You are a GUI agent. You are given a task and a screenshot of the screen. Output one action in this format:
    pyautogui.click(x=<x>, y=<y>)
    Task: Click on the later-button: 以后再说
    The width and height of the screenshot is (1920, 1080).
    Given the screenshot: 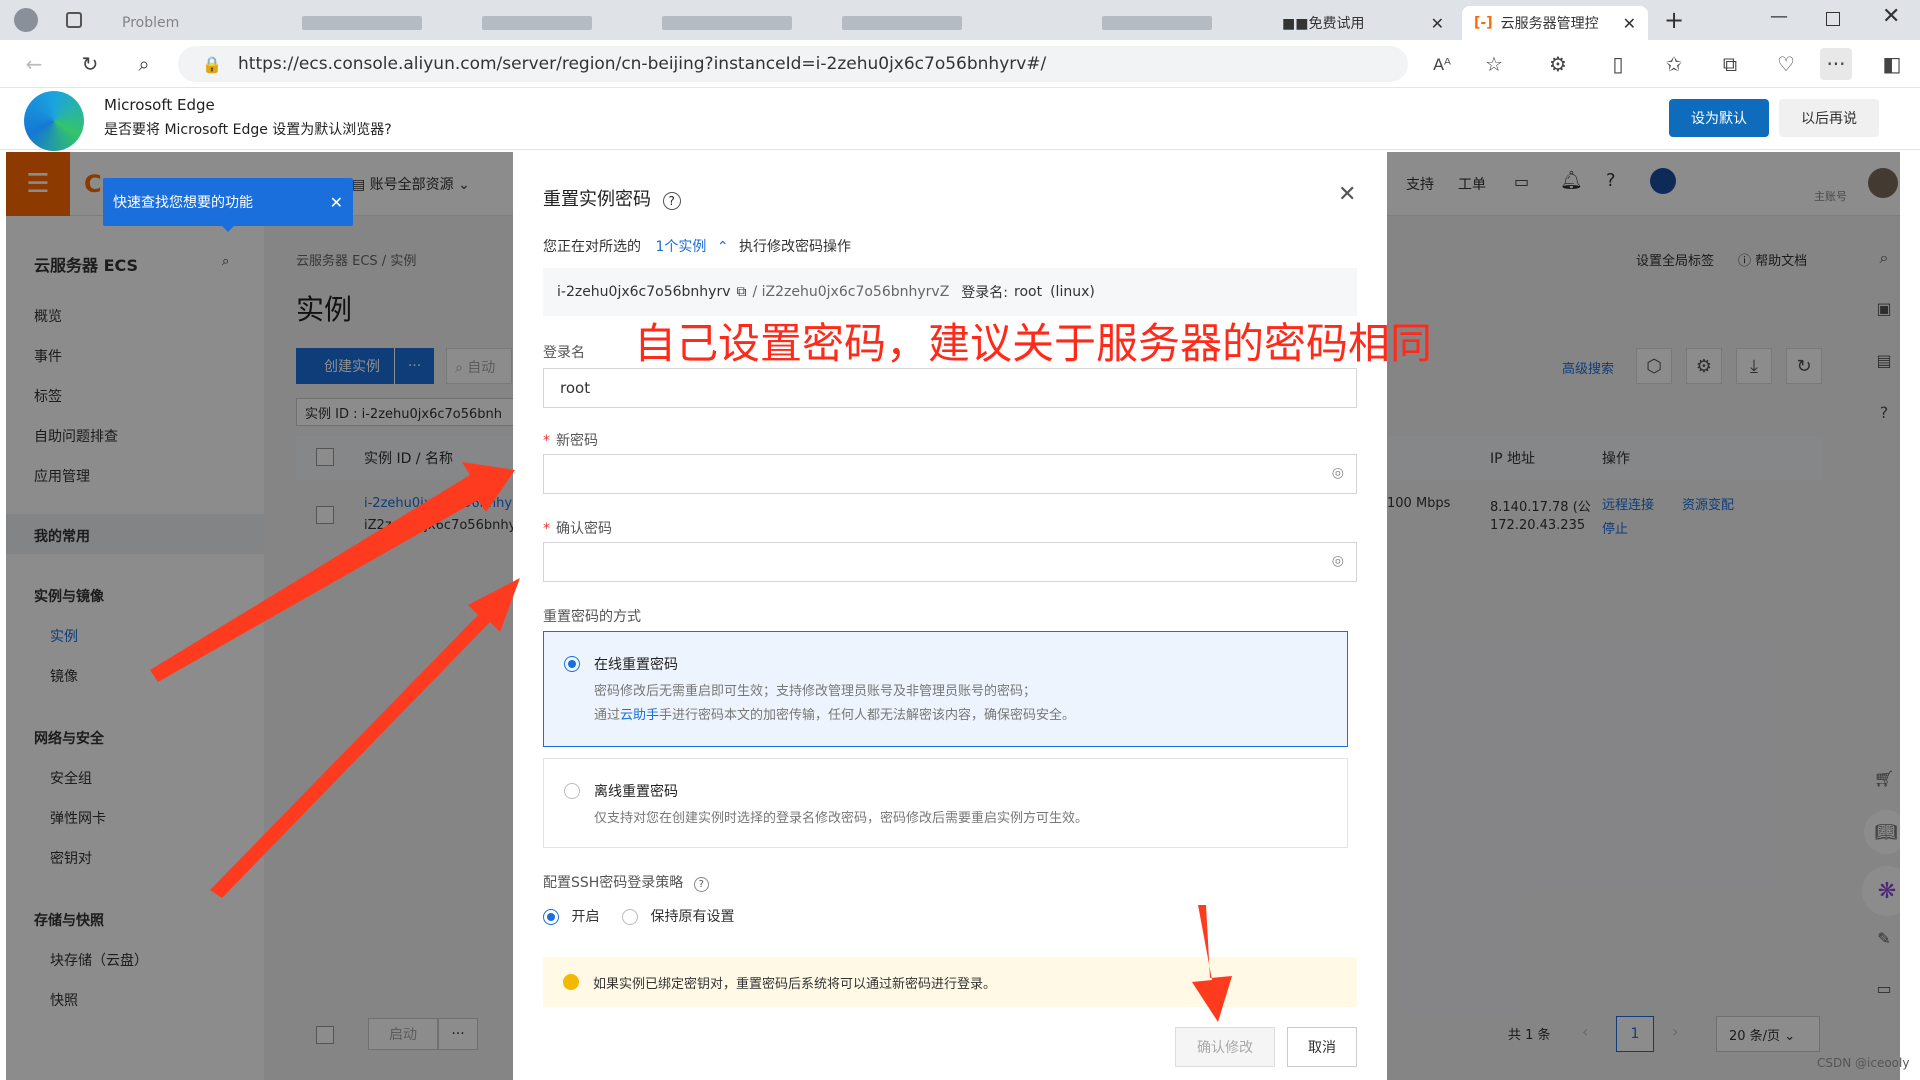 What is the action you would take?
    pyautogui.click(x=1829, y=118)
    